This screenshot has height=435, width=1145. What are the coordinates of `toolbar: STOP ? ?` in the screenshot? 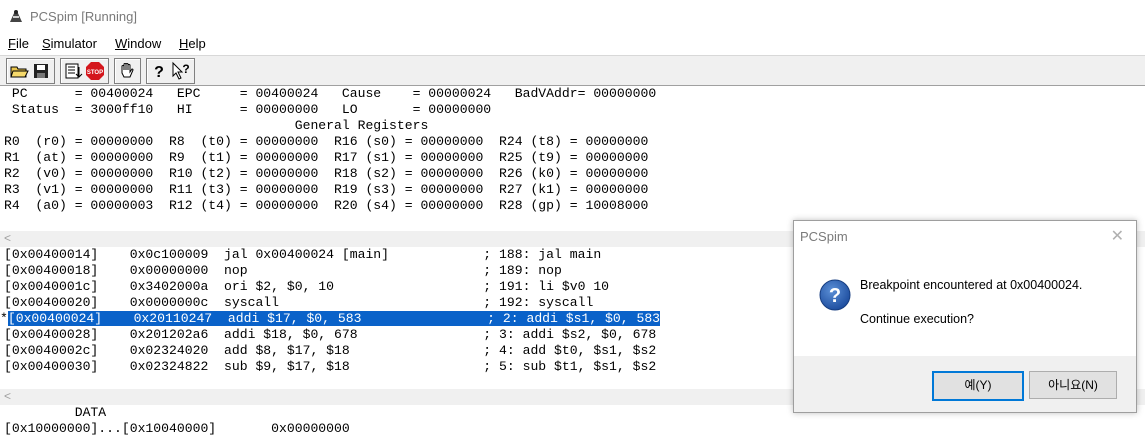 It's located at (572, 70).